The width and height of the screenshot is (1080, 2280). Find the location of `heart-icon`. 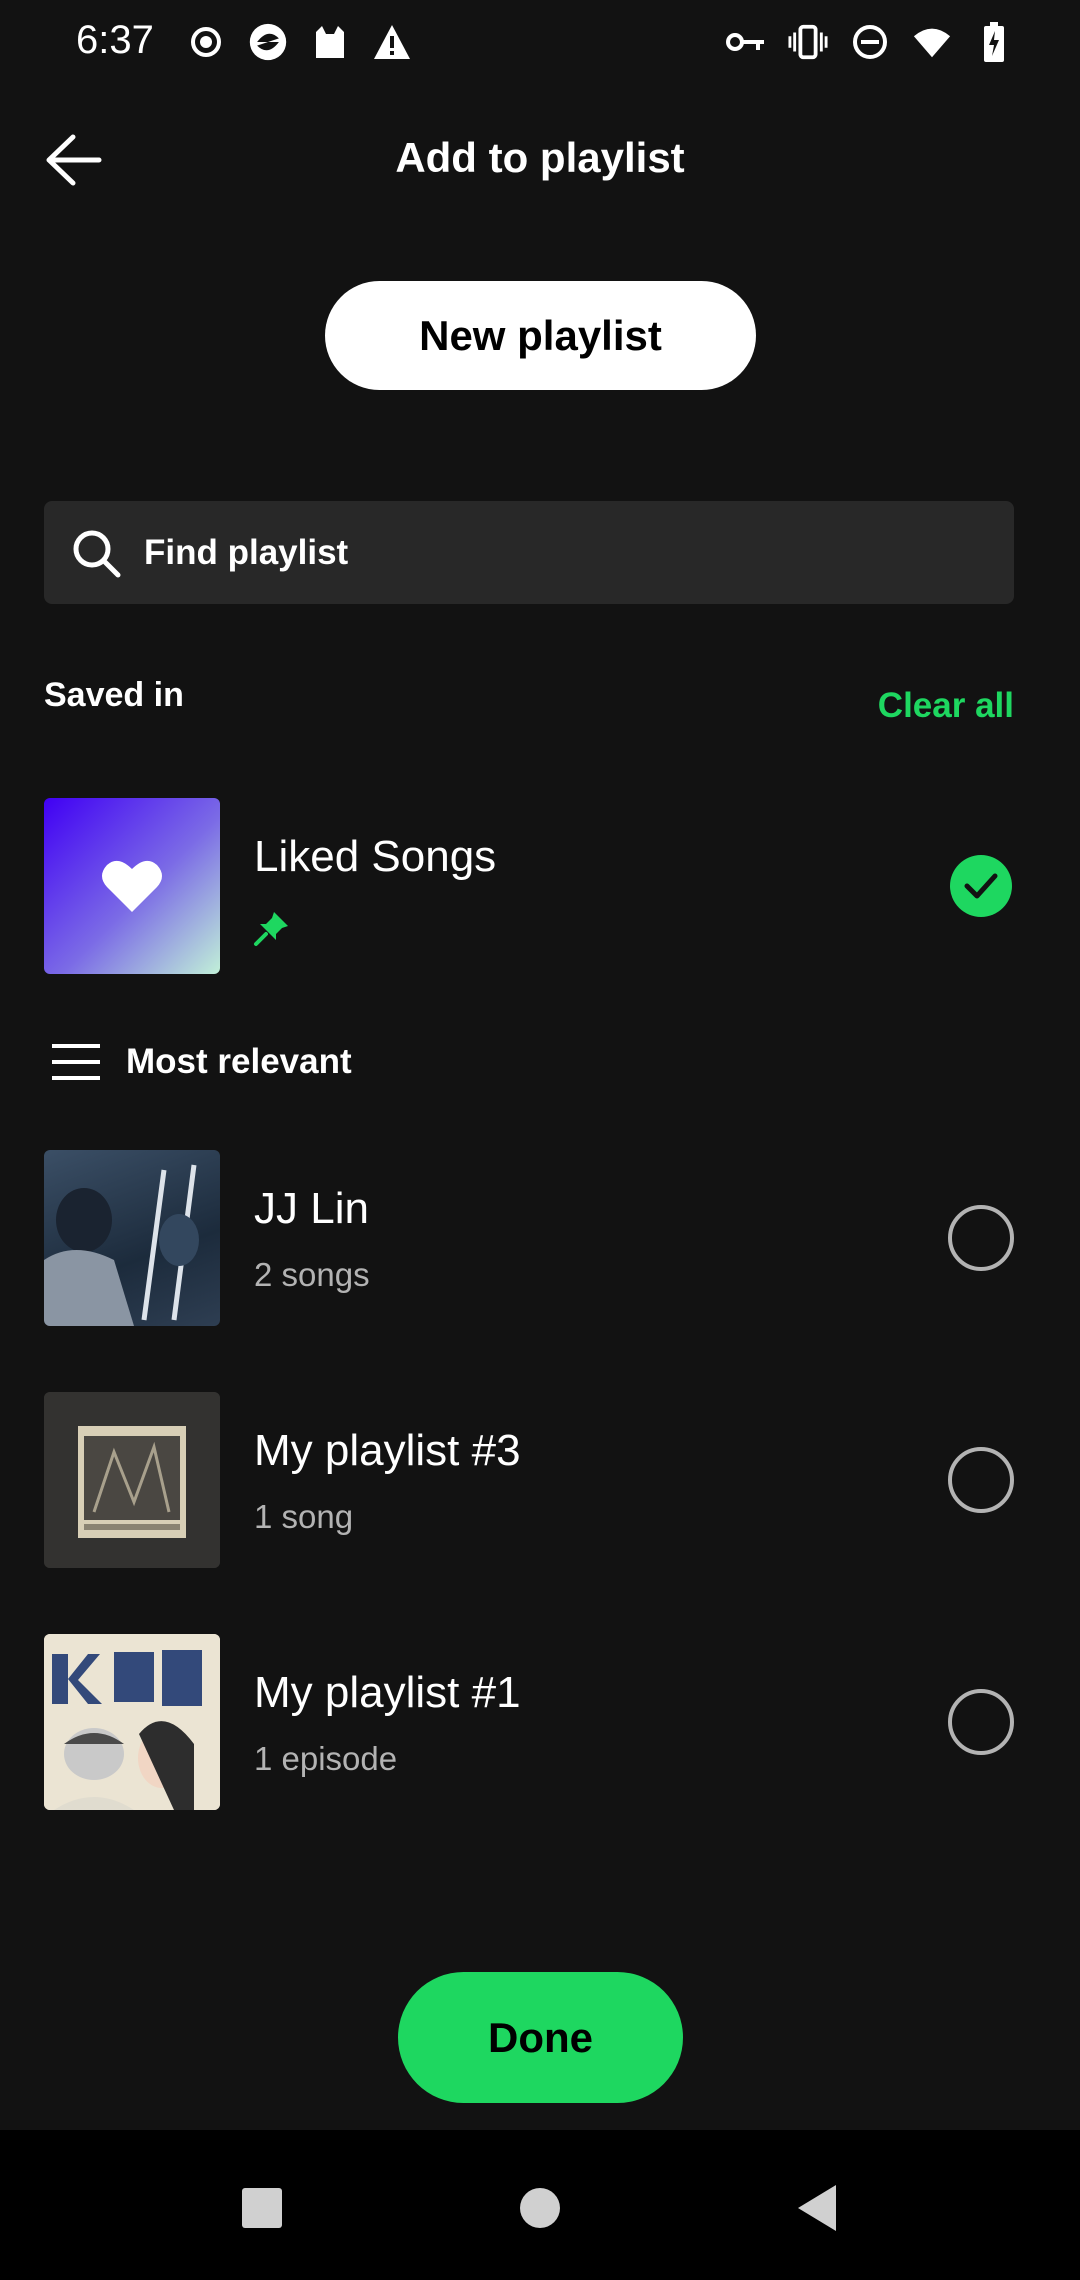

heart-icon is located at coordinates (132, 886).